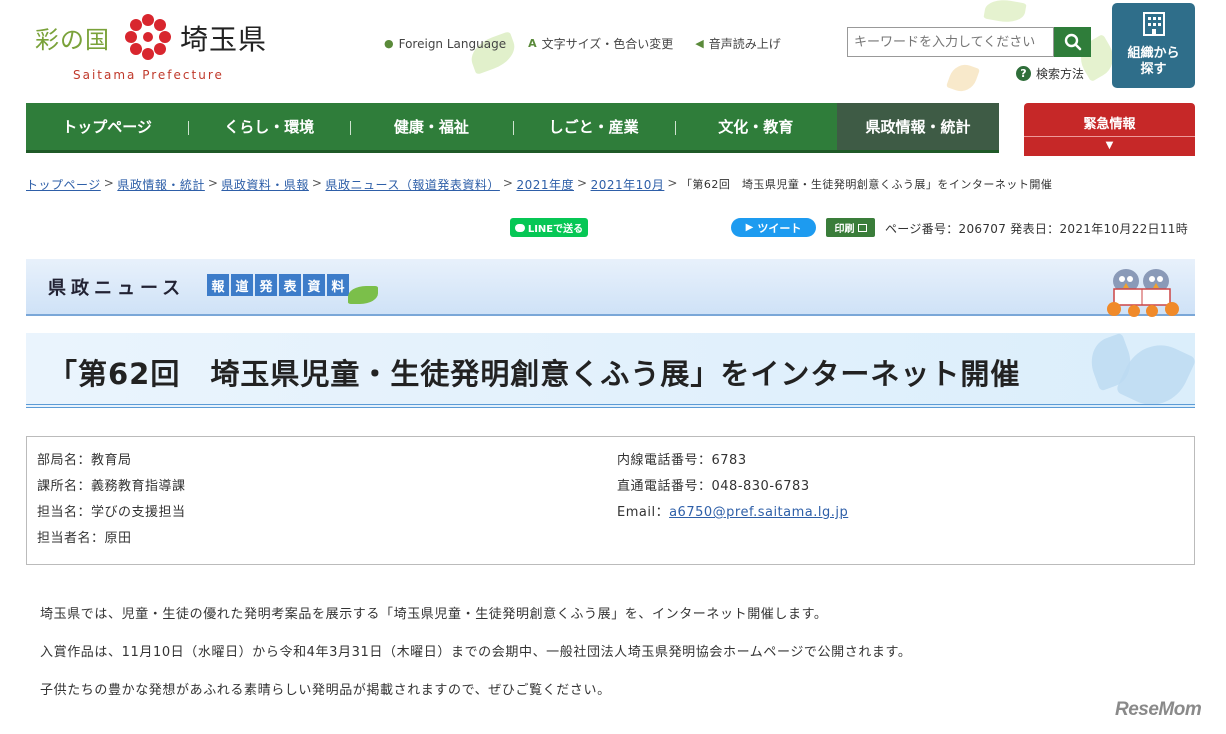 The height and width of the screenshot is (734, 1226). Describe the element at coordinates (545, 184) in the screenshot. I see `breadcrumb-link: 2021年度` at that location.